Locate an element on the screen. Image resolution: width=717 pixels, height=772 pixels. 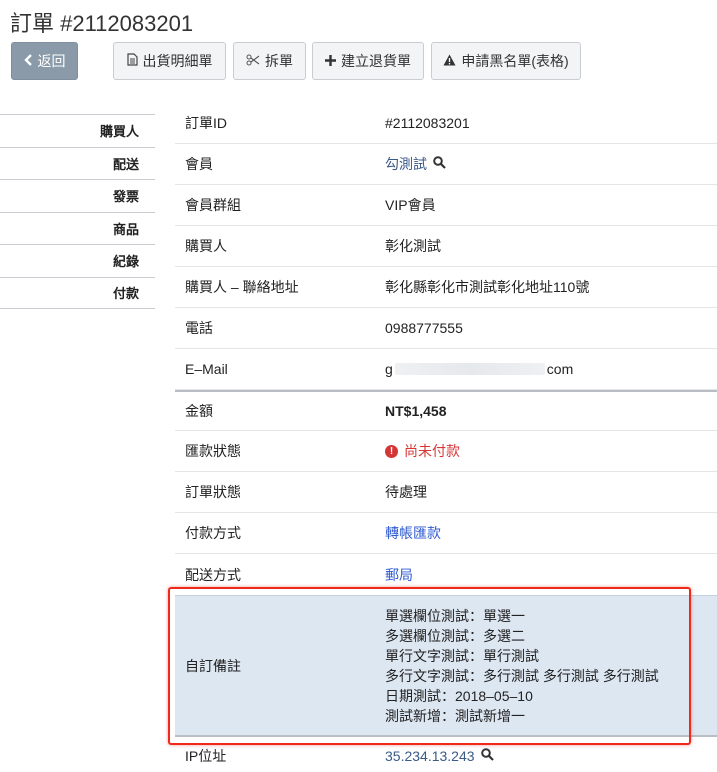
custom-note-line: 測試新增：測試新增一 is located at coordinates (455, 715).